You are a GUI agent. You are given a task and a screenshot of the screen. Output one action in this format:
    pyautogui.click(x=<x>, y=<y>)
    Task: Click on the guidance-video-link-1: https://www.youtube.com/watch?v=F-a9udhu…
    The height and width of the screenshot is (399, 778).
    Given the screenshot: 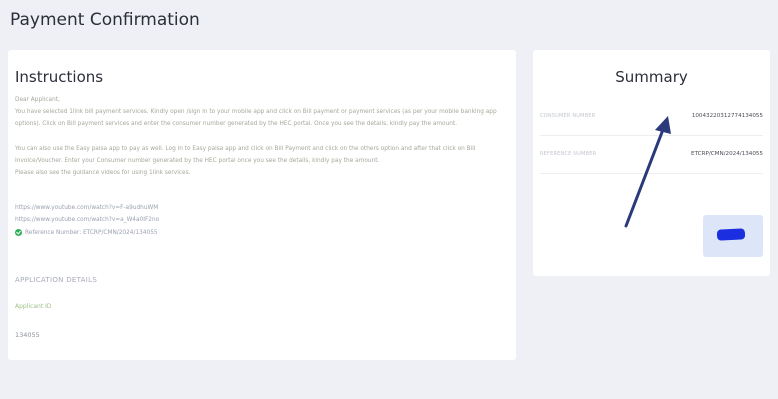 What is the action you would take?
    pyautogui.click(x=262, y=208)
    